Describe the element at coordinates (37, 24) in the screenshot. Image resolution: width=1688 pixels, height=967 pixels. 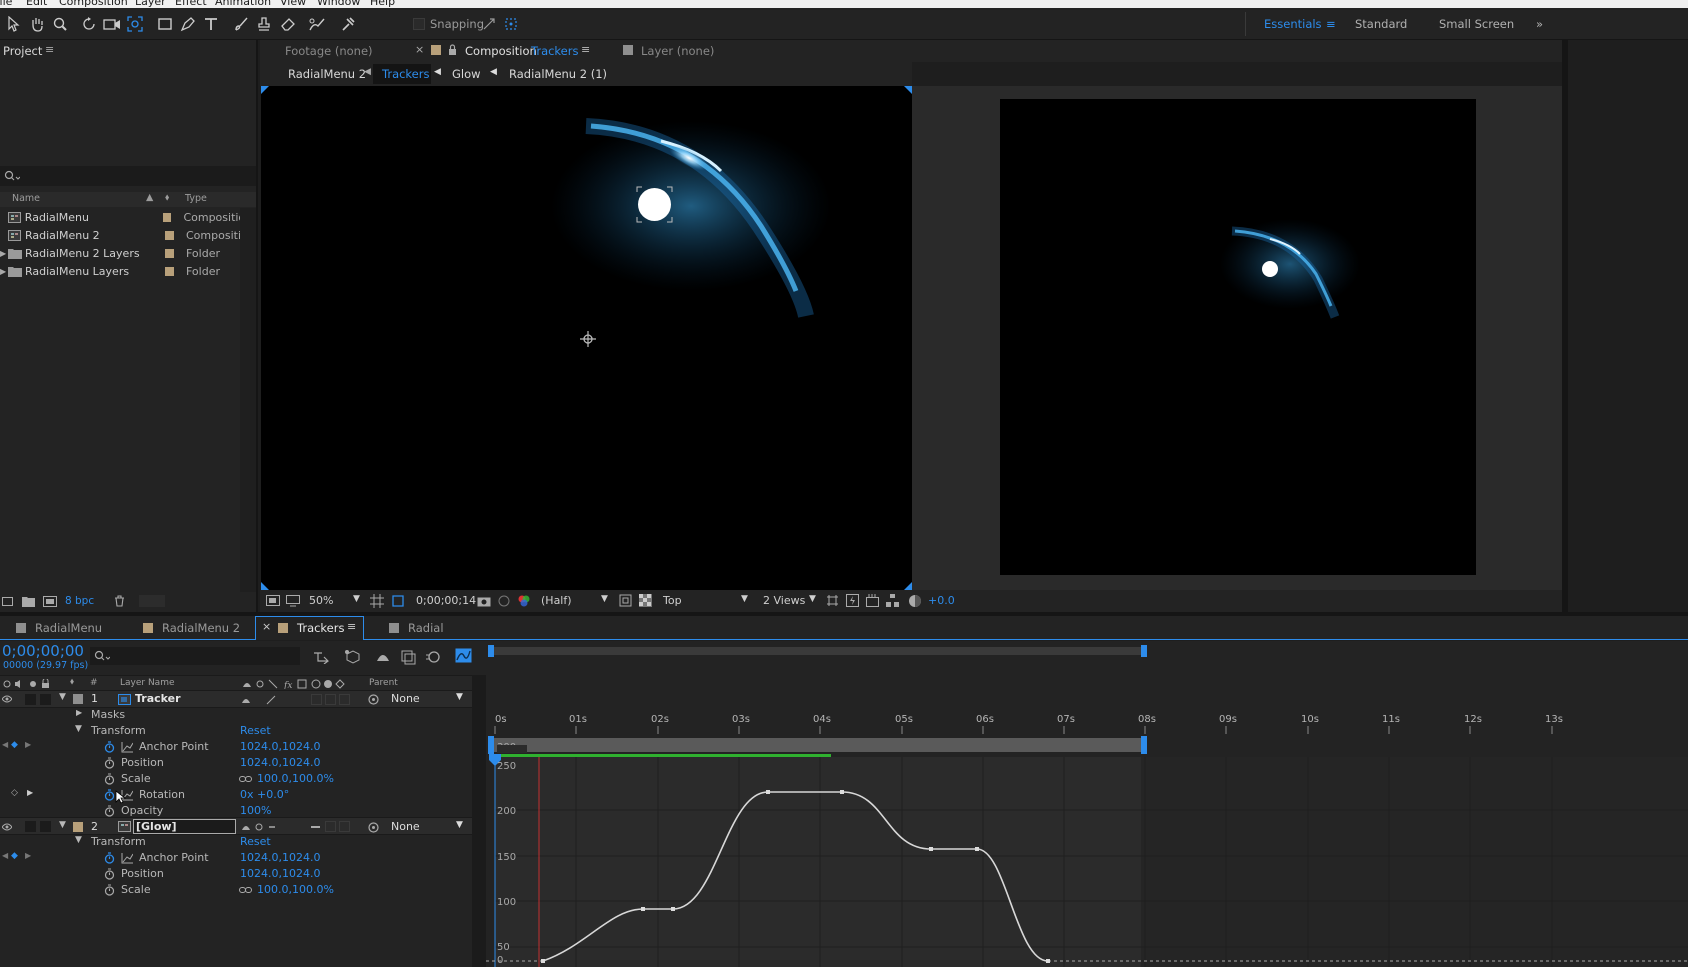
I see `hand-tool-icon` at that location.